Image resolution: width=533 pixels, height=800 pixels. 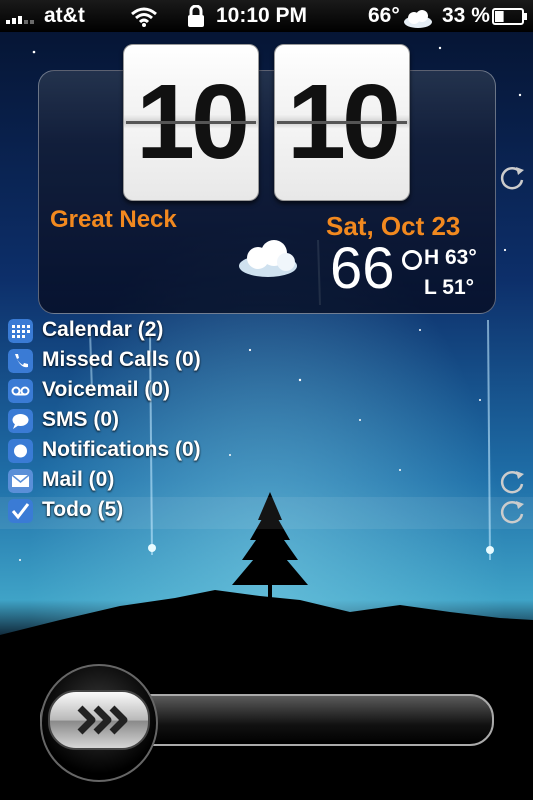 I want to click on list-item-notifications: Notifications (0), so click(x=269, y=451).